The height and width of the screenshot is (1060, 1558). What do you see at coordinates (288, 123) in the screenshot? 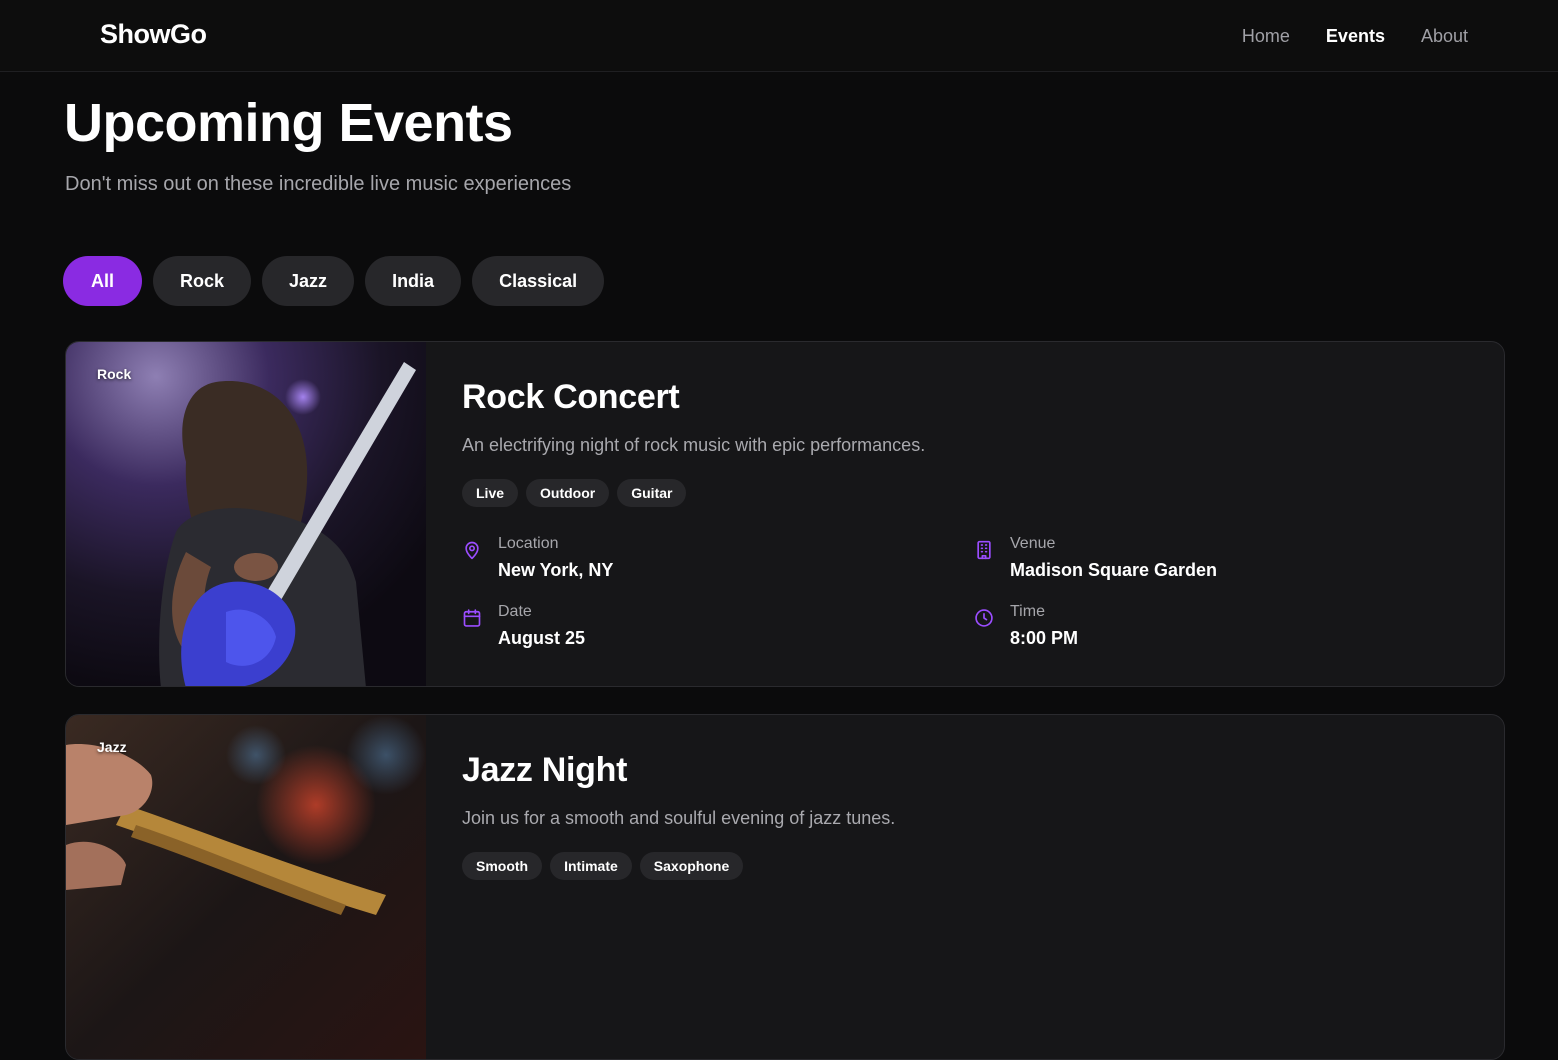
I see `page-title: Upcoming Events` at bounding box center [288, 123].